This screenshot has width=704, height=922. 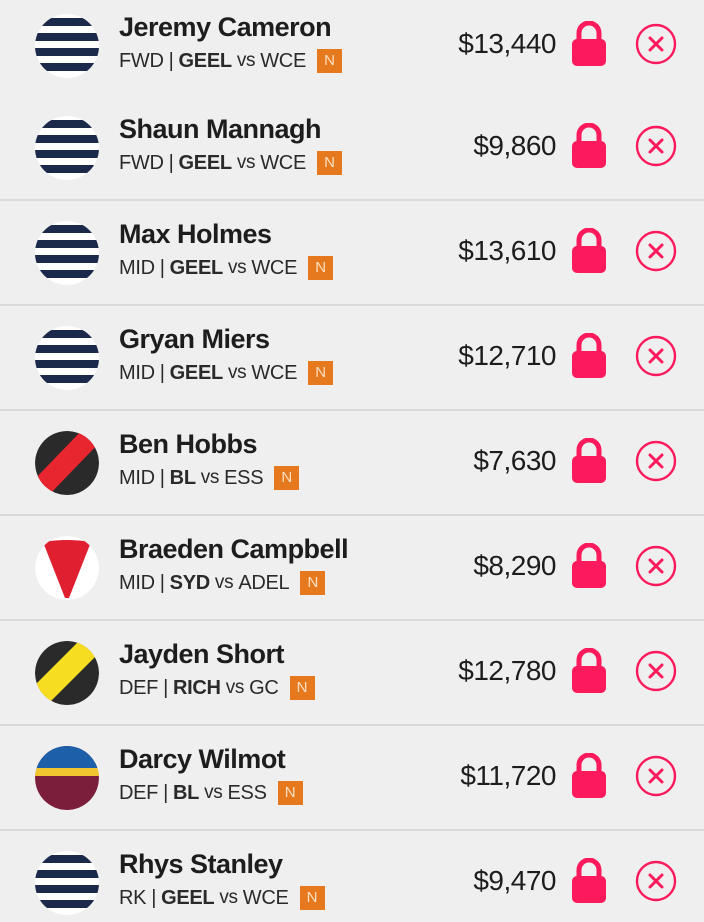 I want to click on player-meta: MID | BL vs ESS N, so click(x=209, y=478).